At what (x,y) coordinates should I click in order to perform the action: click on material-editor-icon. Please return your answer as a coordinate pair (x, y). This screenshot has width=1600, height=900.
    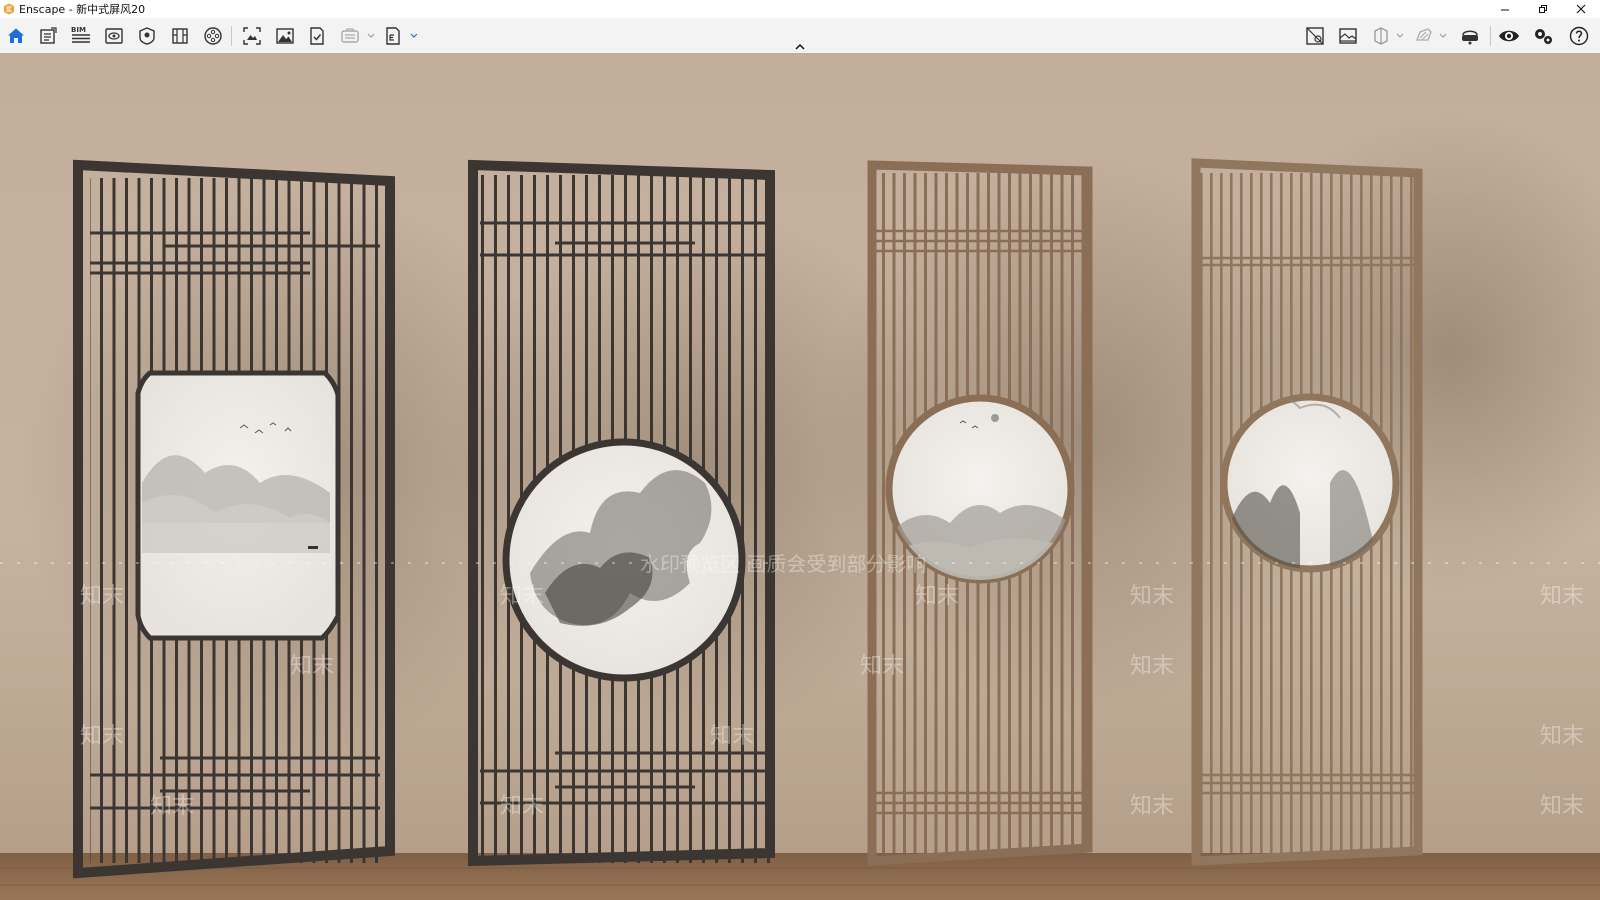
    Looking at the image, I should click on (180, 36).